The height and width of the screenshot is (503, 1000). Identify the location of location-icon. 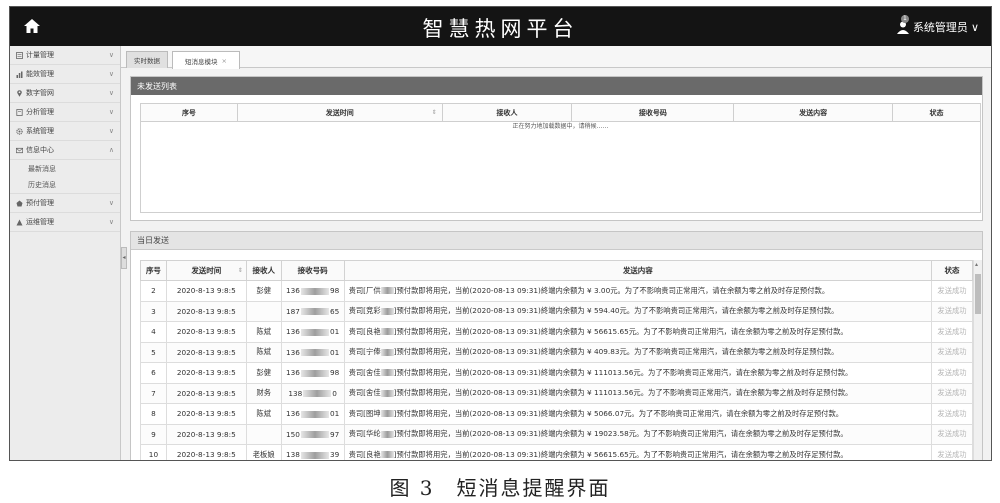
(19, 93).